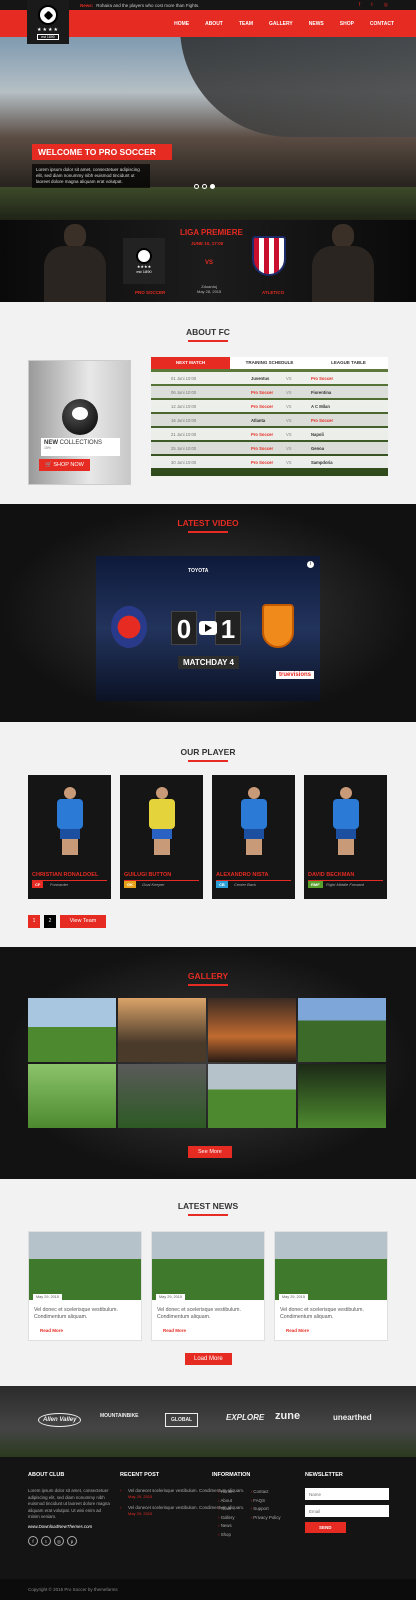  Describe the element at coordinates (208, 334) in the screenshot. I see `about-title: ABOUT FC` at that location.